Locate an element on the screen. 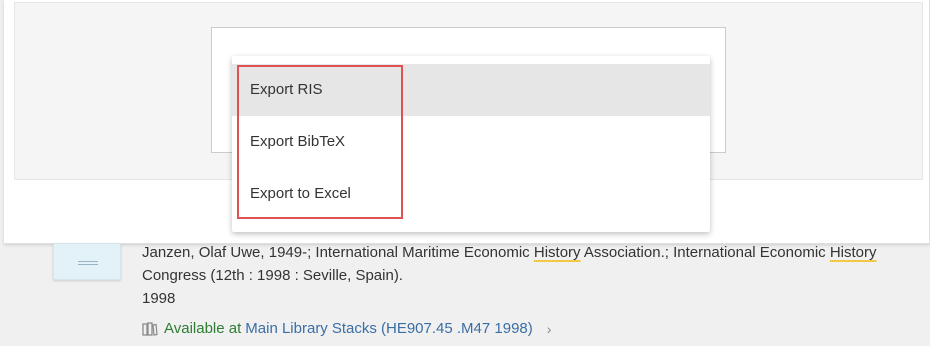  thumbnail-placeholder-icon is located at coordinates (88, 263).